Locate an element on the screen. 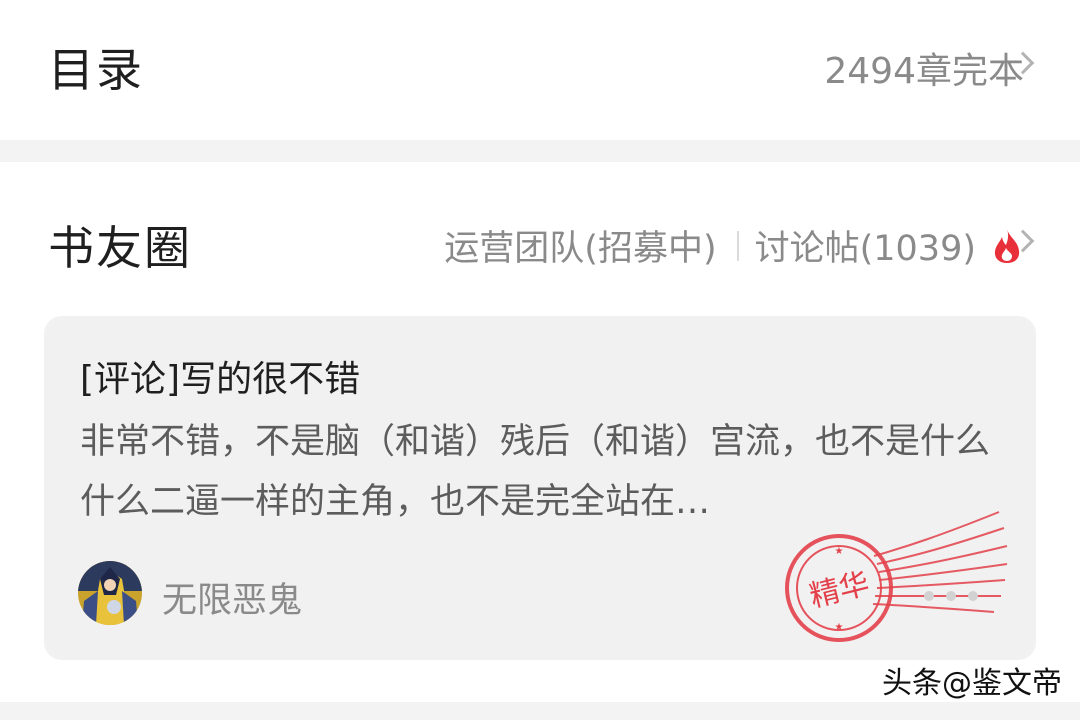 Image resolution: width=1080 pixels, height=720 pixels. toc-title: 目录 is located at coordinates (96, 70).